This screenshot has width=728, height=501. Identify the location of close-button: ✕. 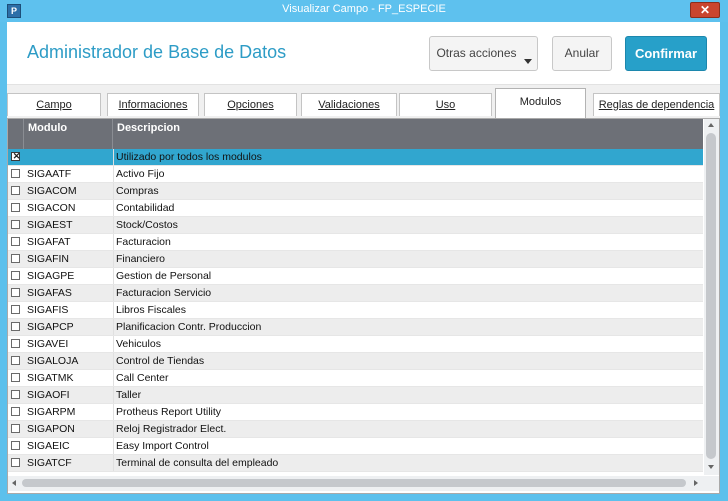
(705, 10).